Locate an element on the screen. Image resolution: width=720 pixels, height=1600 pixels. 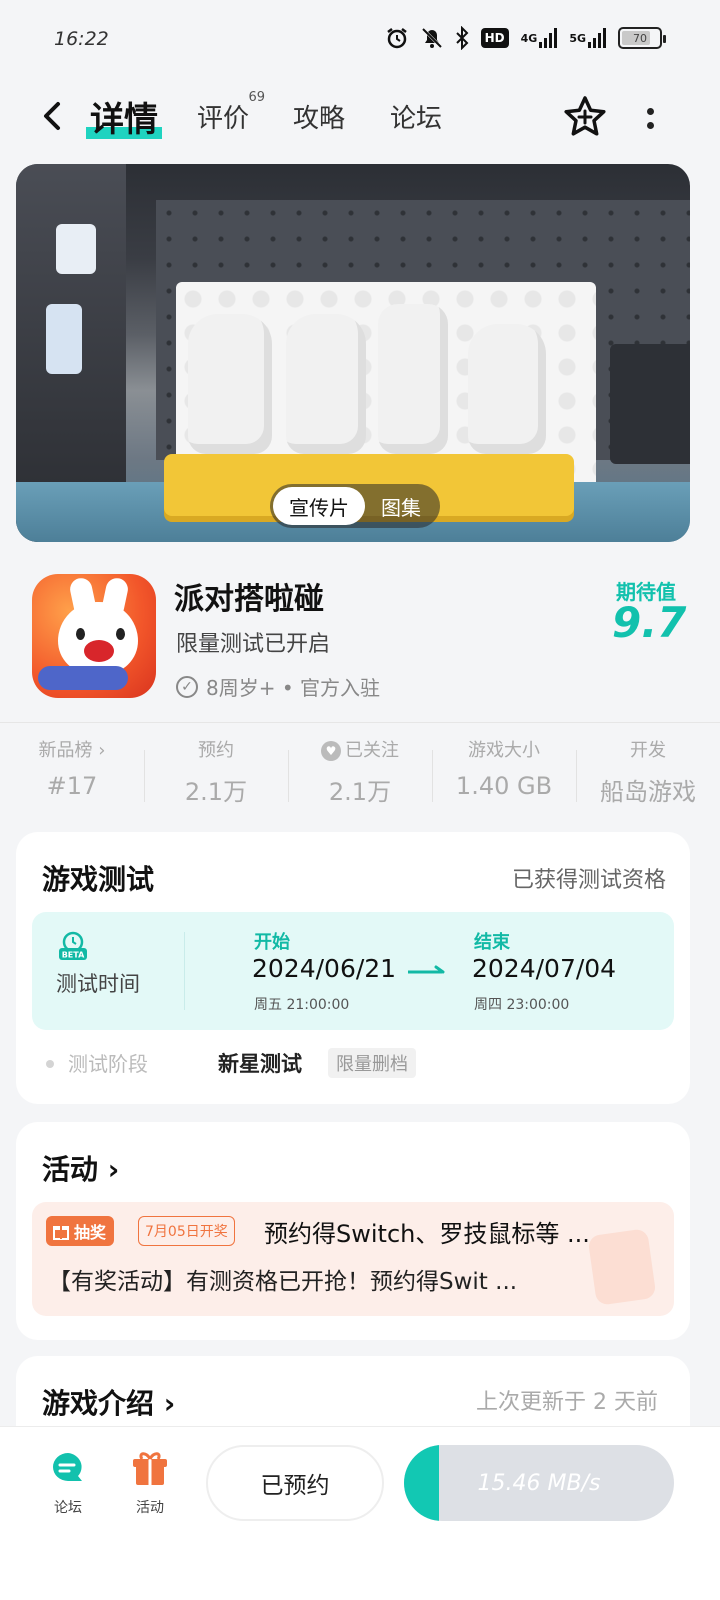
bullet-dot is located at coordinates (50, 1064).